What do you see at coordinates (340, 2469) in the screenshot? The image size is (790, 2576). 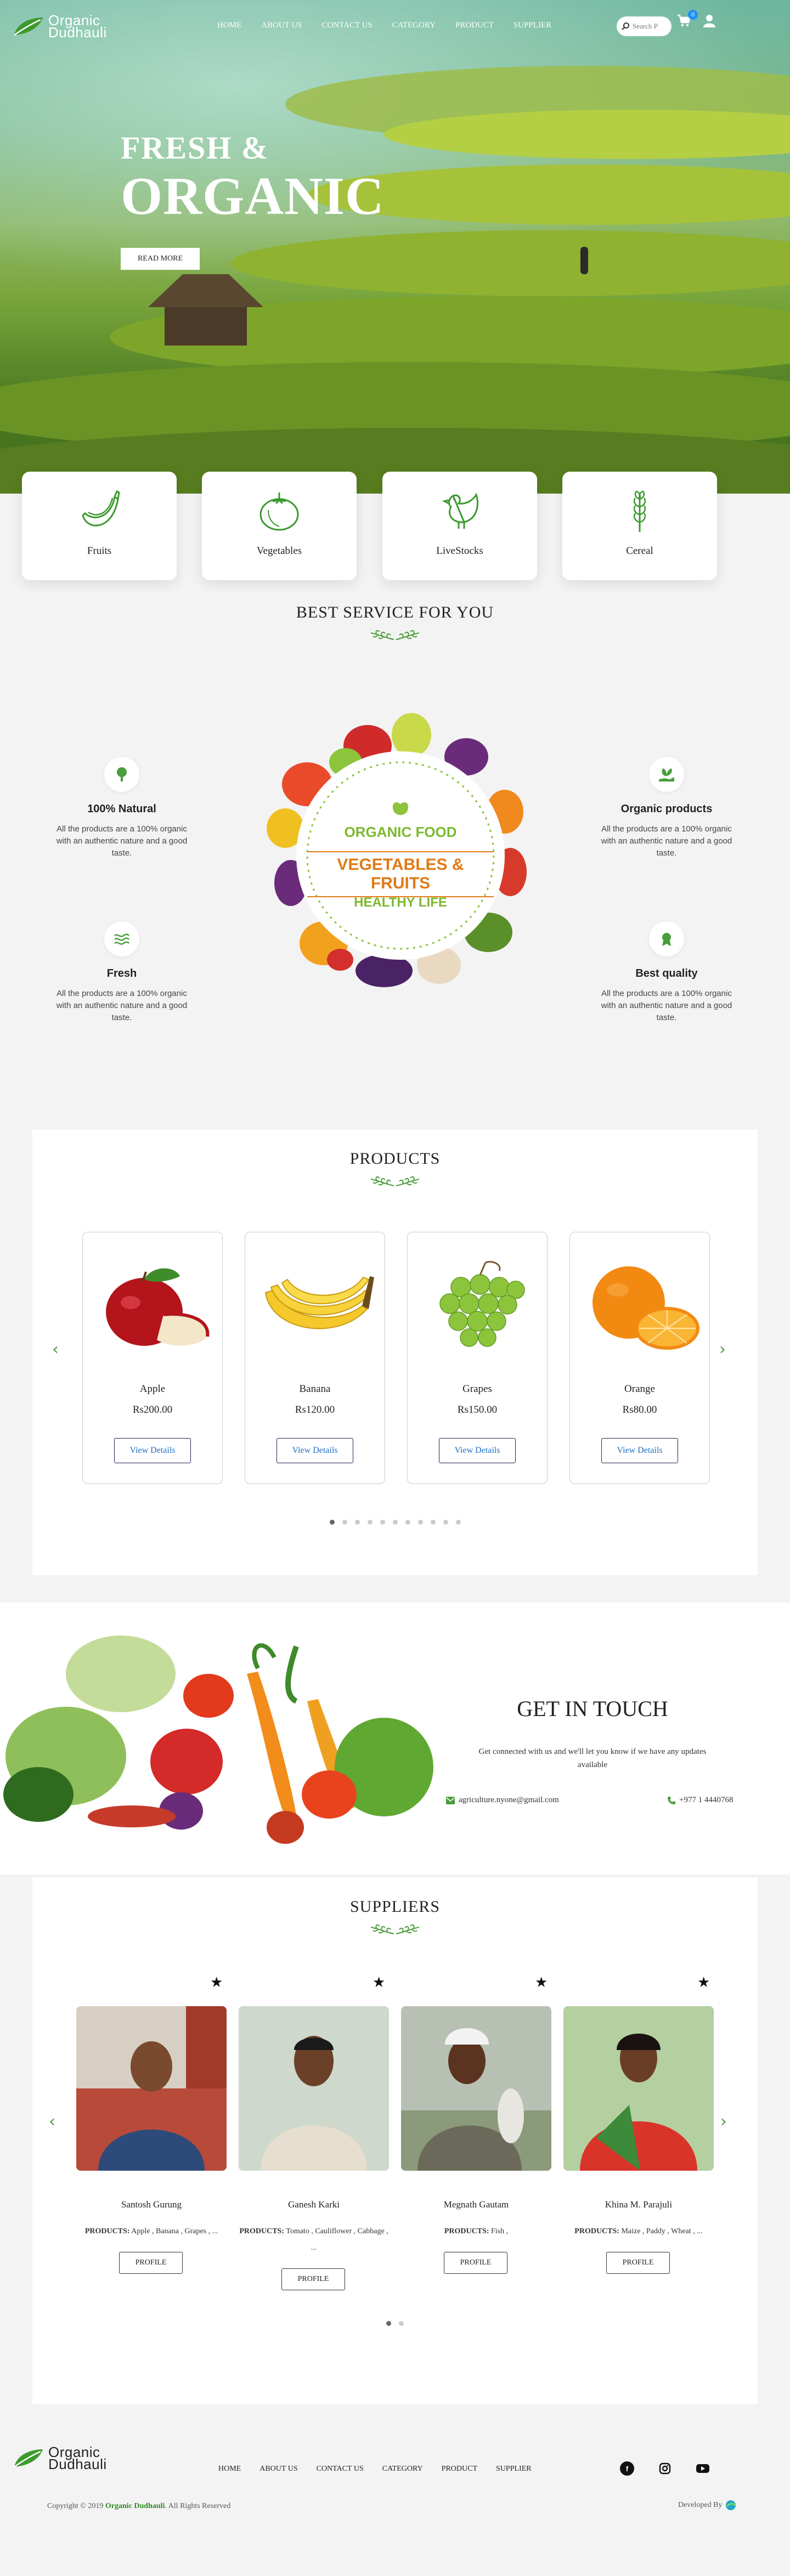 I see `footer-nav-contact: CONTACT US` at bounding box center [340, 2469].